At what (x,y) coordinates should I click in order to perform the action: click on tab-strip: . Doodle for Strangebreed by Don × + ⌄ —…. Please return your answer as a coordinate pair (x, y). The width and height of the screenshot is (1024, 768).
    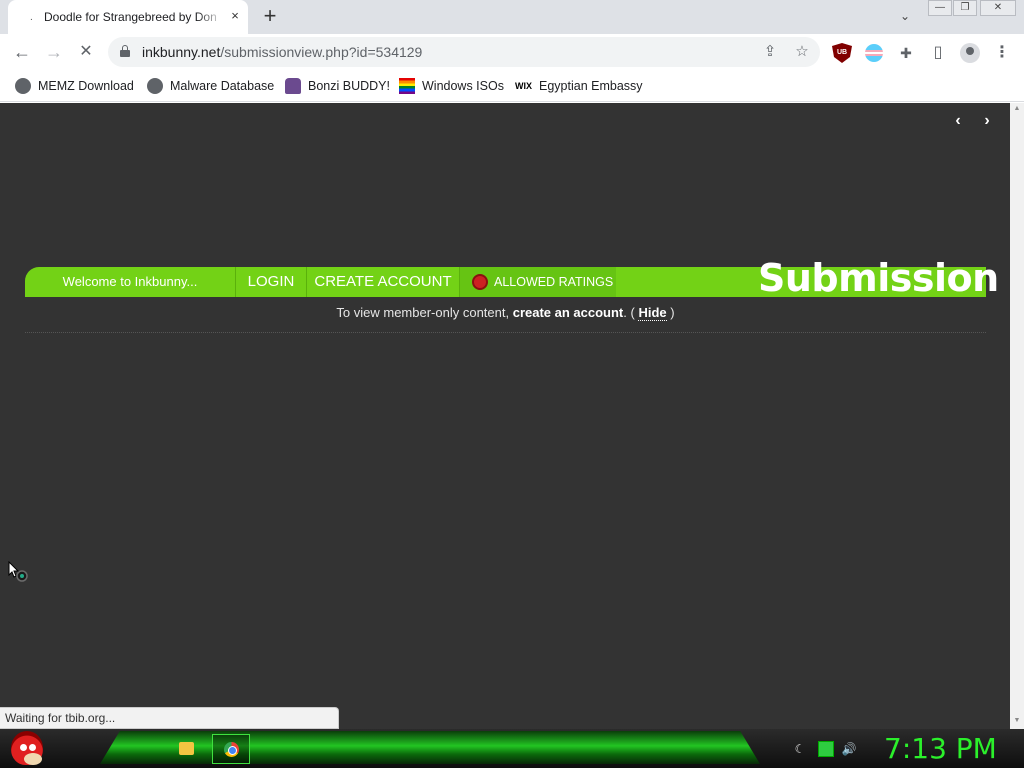
    Looking at the image, I should click on (512, 17).